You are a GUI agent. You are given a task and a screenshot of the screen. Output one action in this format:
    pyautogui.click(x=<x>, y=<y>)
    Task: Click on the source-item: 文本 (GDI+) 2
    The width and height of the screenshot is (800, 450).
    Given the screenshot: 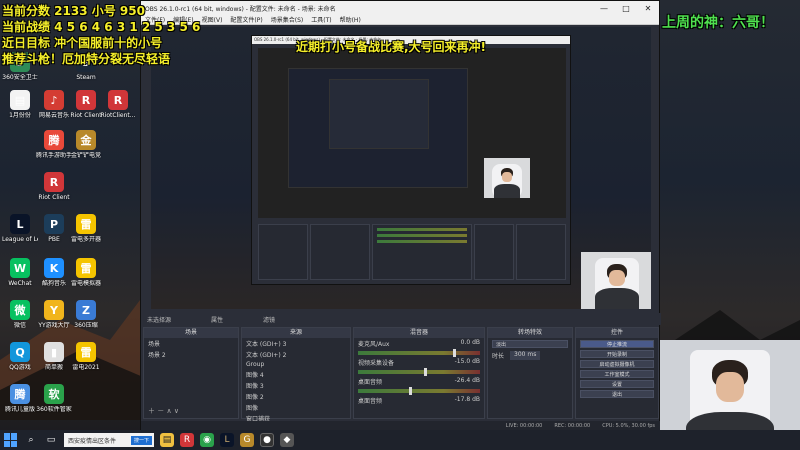 What is the action you would take?
    pyautogui.click(x=296, y=354)
    